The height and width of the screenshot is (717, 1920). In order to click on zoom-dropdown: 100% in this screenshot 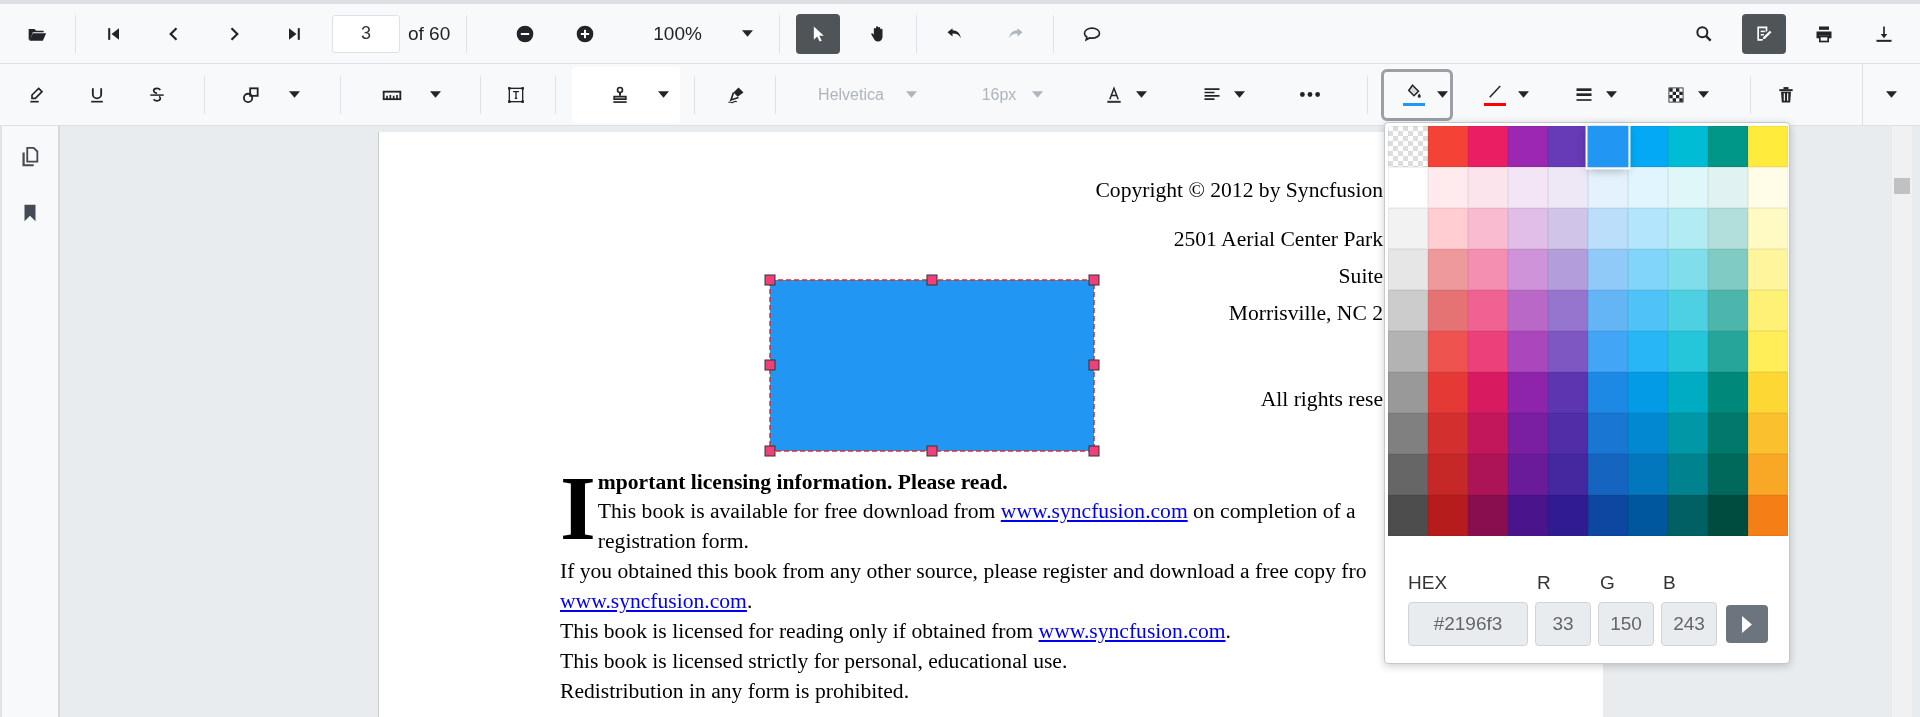, I will do `click(693, 33)`.